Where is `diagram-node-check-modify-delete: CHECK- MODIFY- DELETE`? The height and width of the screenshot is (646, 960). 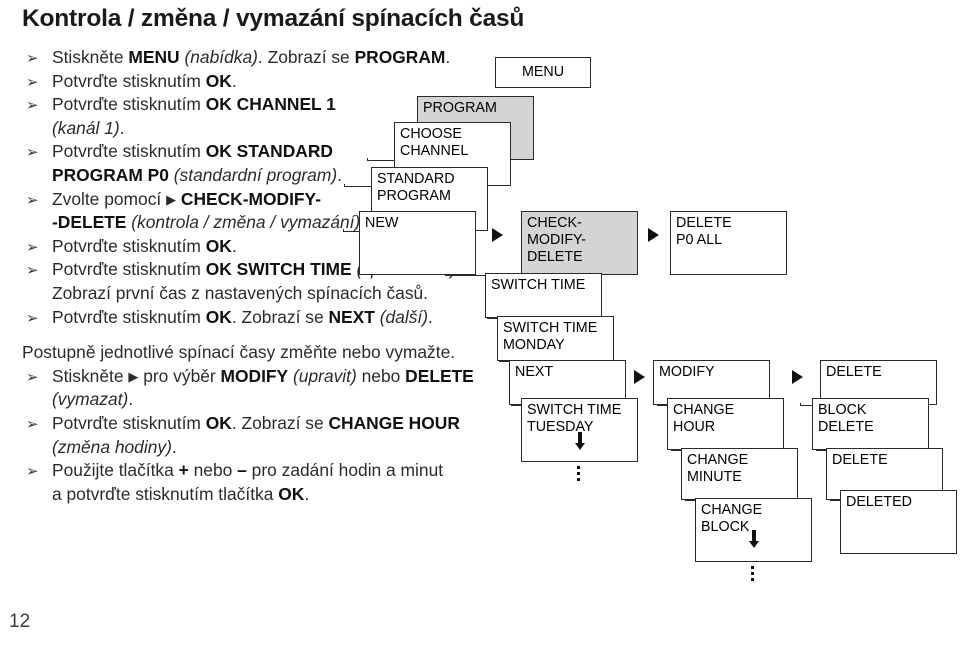 diagram-node-check-modify-delete: CHECK- MODIFY- DELETE is located at coordinates (579, 243).